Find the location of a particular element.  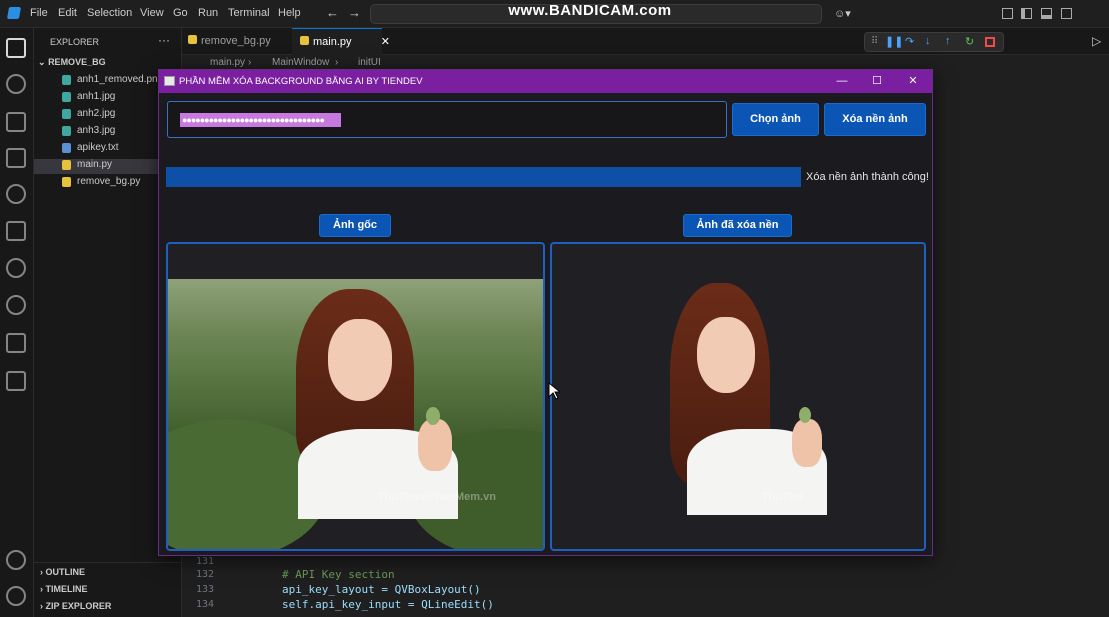

extensions-icon is located at coordinates (16, 231).